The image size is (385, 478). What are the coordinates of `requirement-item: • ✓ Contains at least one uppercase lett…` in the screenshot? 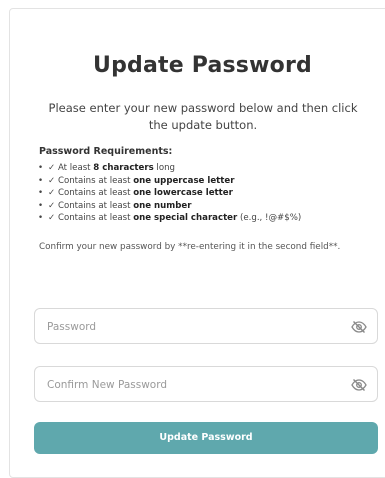 It's located at (166, 181).